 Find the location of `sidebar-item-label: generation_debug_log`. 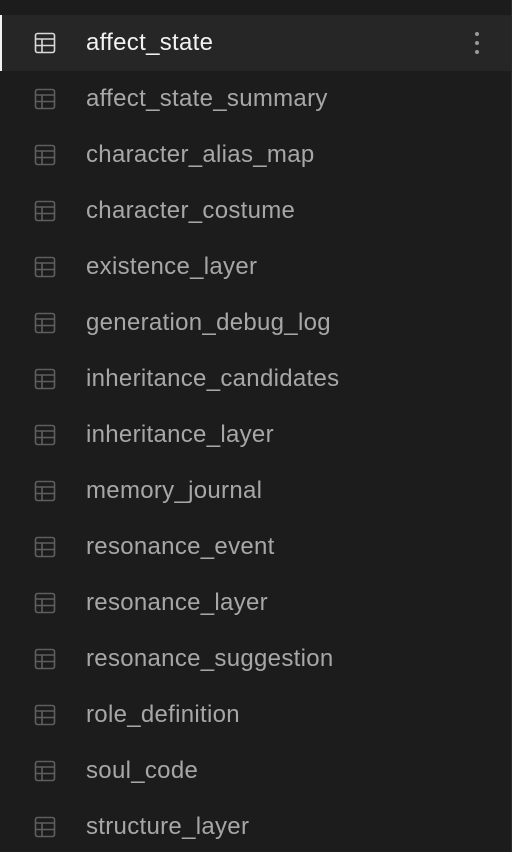

sidebar-item-label: generation_debug_log is located at coordinates (208, 322).